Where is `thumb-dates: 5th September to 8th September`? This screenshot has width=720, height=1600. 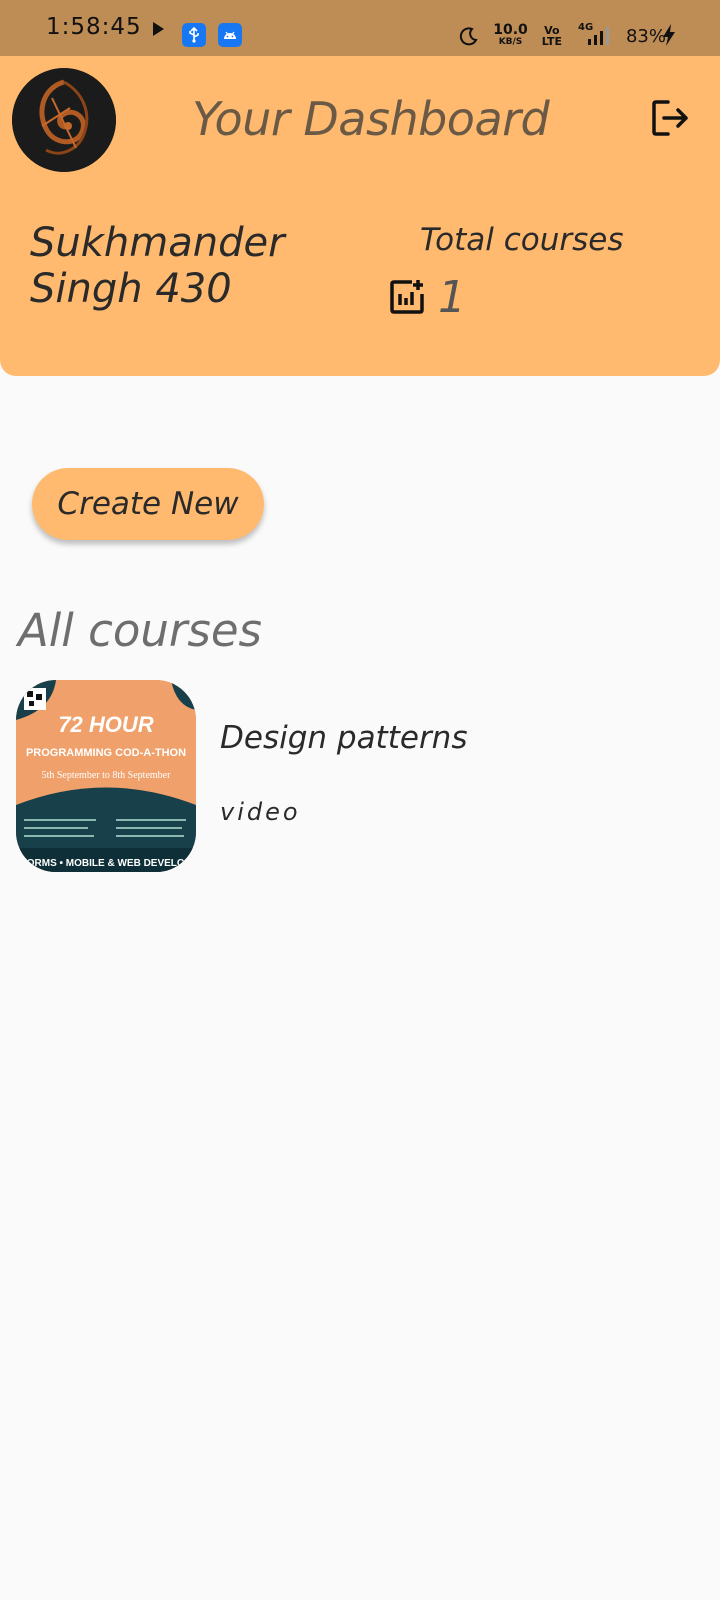 thumb-dates: 5th September to 8th September is located at coordinates (107, 775).